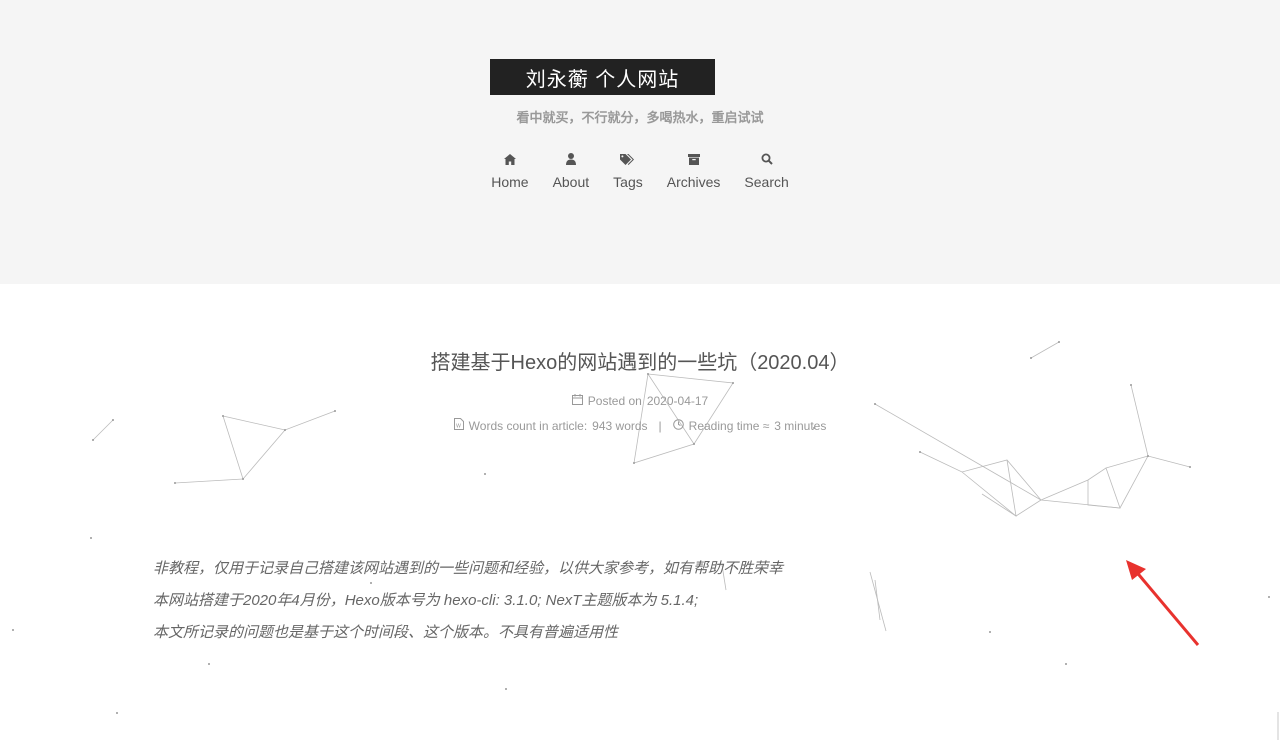 The height and width of the screenshot is (740, 1280). What do you see at coordinates (571, 182) in the screenshot?
I see `nav-item-about-label: About` at bounding box center [571, 182].